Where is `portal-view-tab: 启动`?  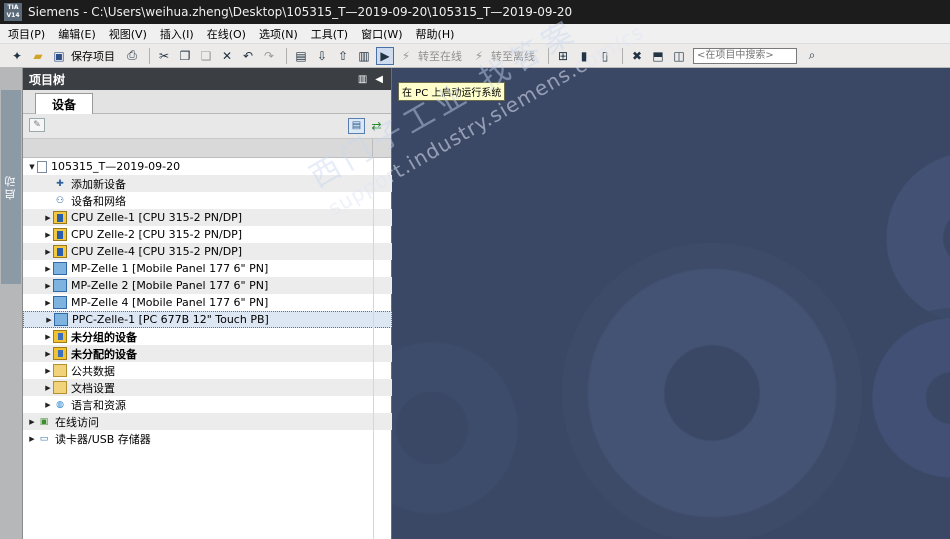
portal-view-tab: 启动 is located at coordinates (11, 187).